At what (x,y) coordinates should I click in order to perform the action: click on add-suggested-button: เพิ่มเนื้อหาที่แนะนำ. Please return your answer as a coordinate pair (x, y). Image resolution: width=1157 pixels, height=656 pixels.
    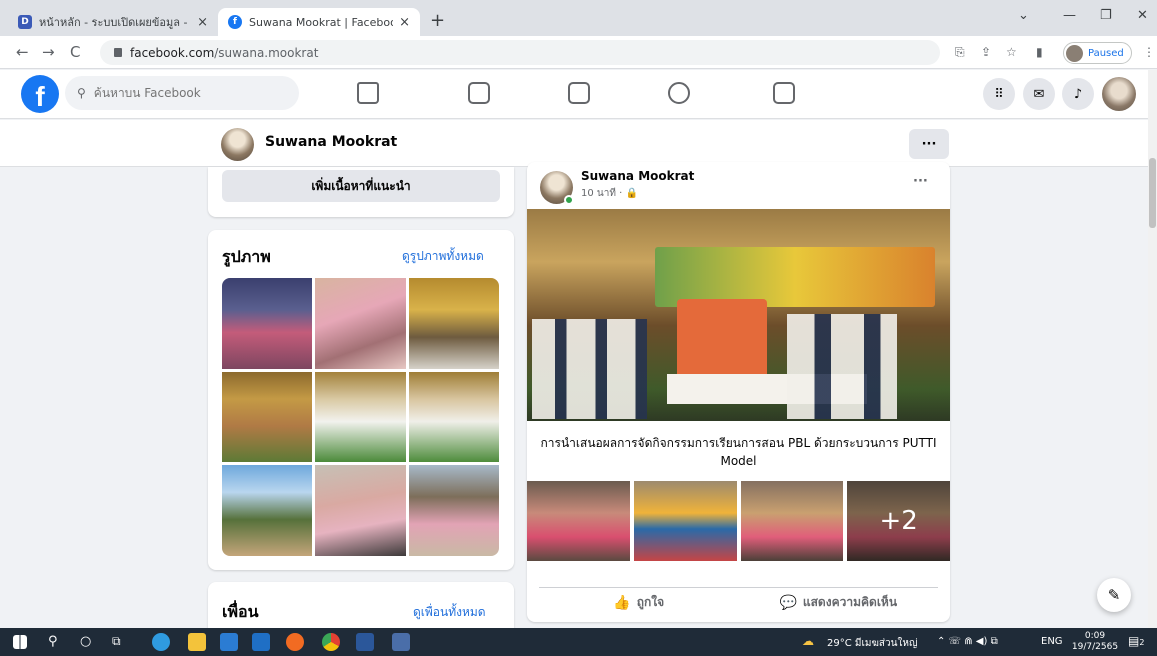
    Looking at the image, I should click on (361, 186).